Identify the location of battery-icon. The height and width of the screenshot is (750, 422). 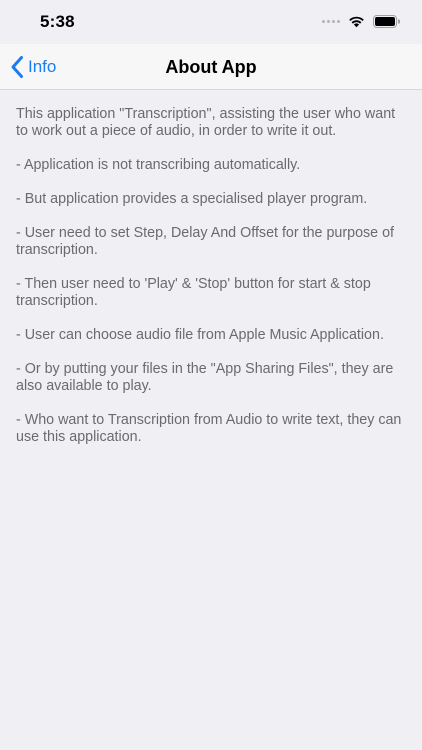
(386, 21).